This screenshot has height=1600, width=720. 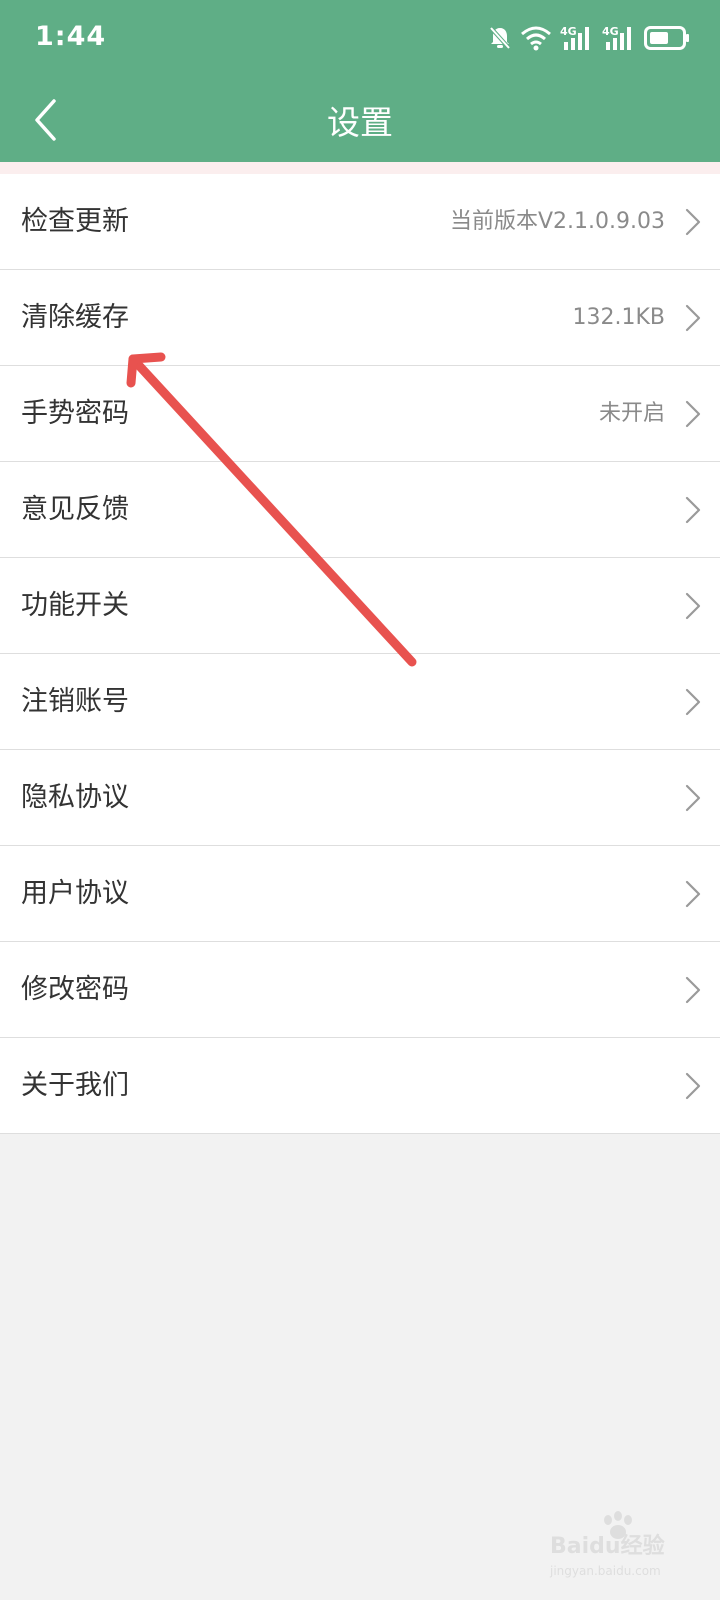 I want to click on settings-item-check-update: 检查更新 当前版本V2.1.0.9.03, so click(x=360, y=222).